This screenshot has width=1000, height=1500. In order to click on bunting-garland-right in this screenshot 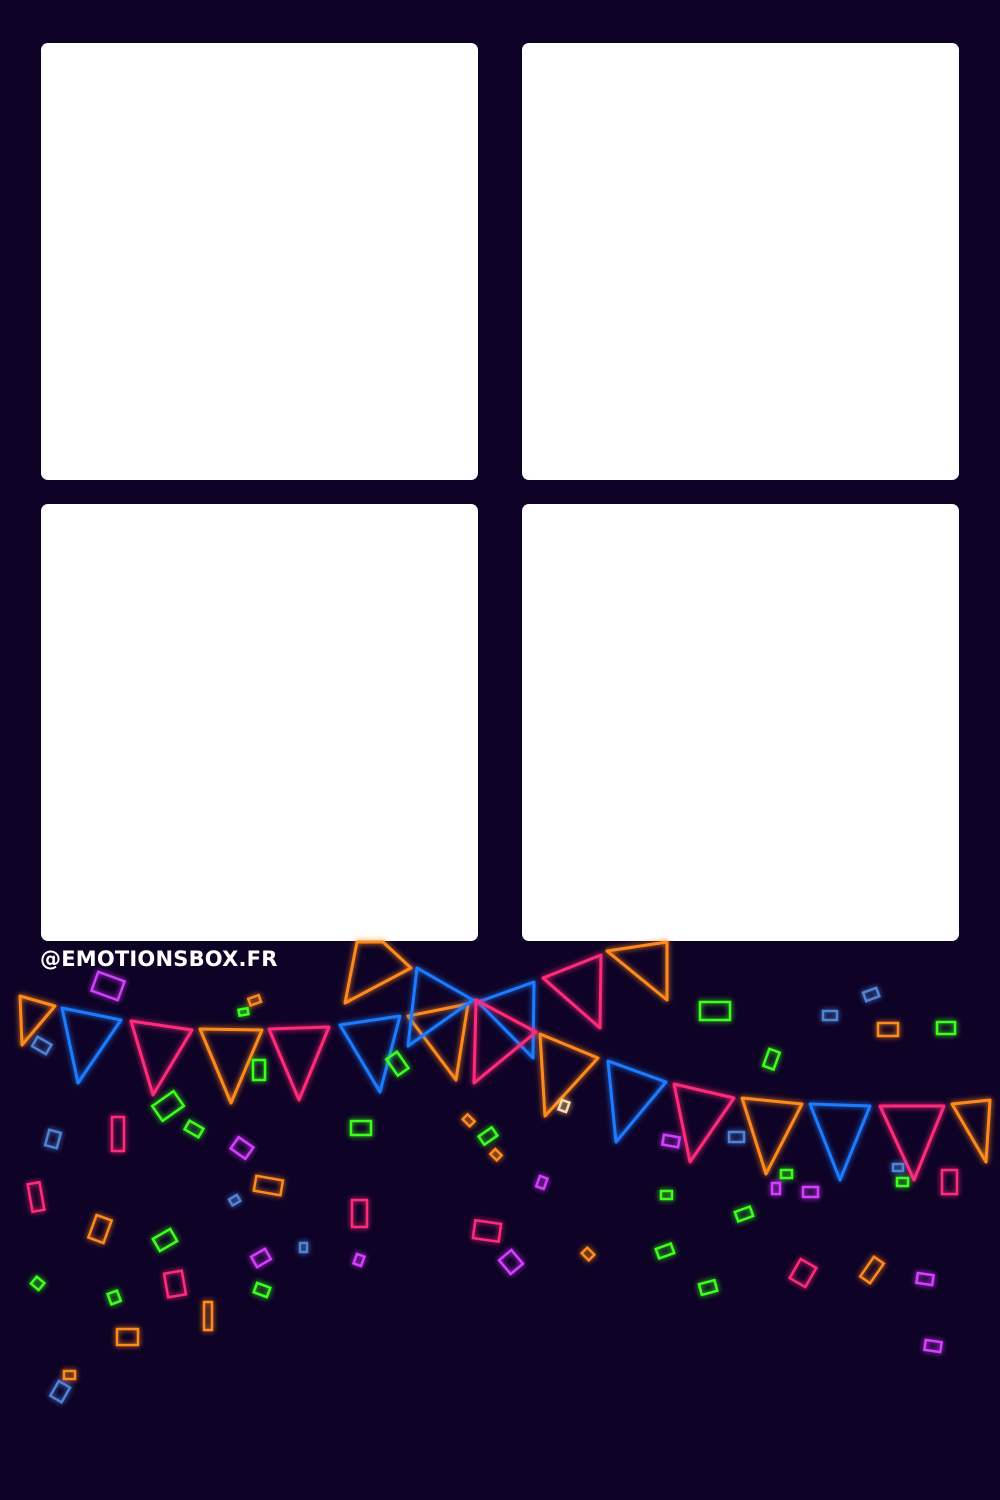, I will do `click(667, 1061)`.